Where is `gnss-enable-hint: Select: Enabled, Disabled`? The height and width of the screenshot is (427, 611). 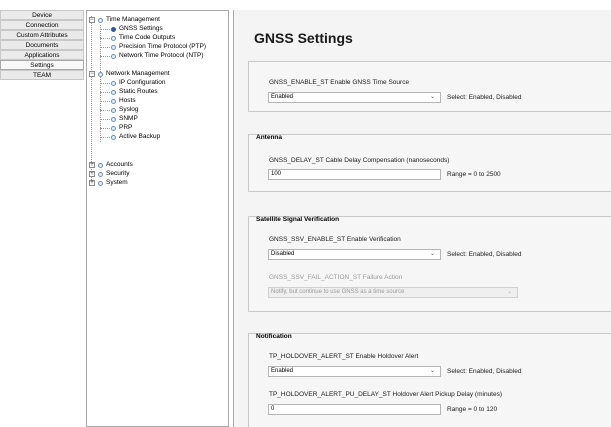
gnss-enable-hint: Select: Enabled, Disabled is located at coordinates (484, 97).